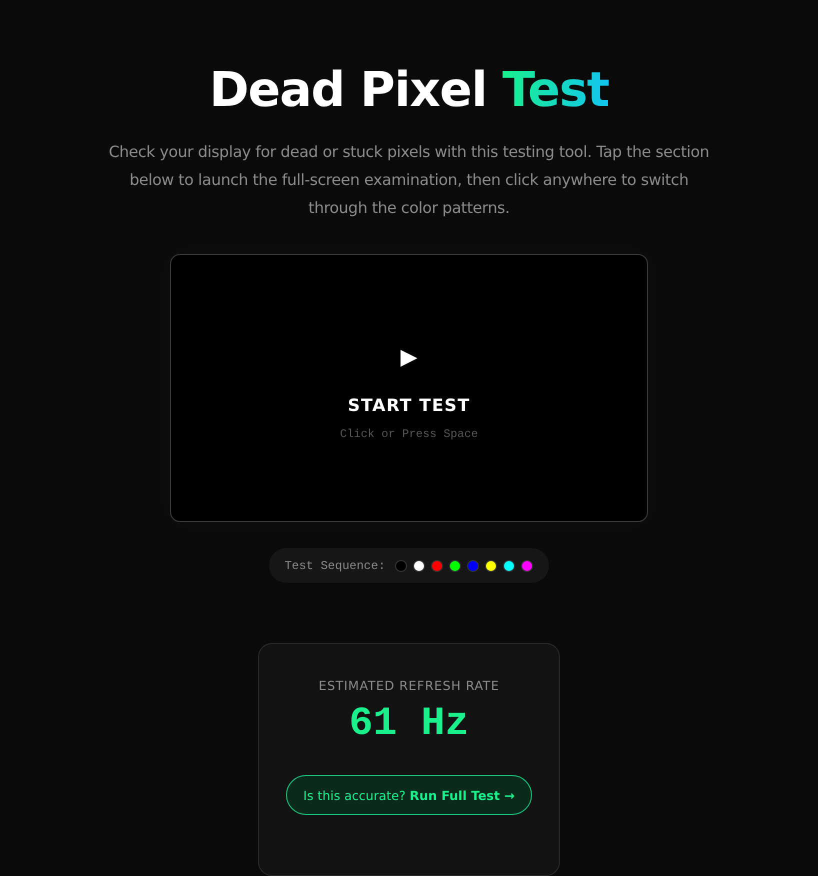  What do you see at coordinates (409, 406) in the screenshot?
I see `start-test-label: START TEST` at bounding box center [409, 406].